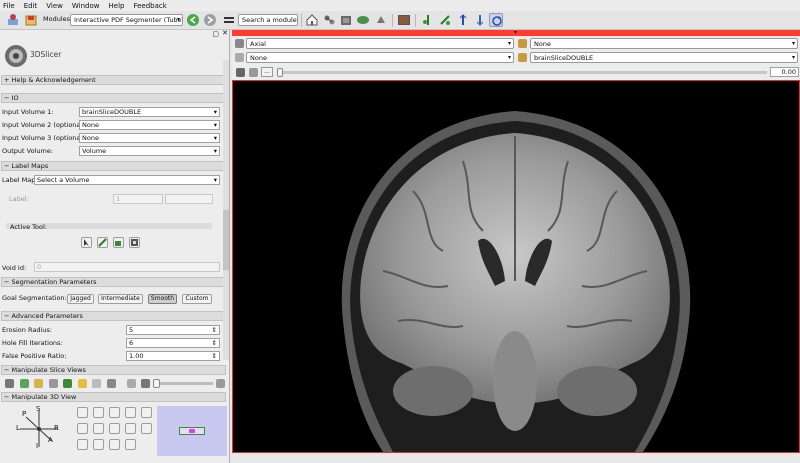 The width and height of the screenshot is (800, 463). I want to click on orientation-widget: S P L R A I, so click(39, 428).